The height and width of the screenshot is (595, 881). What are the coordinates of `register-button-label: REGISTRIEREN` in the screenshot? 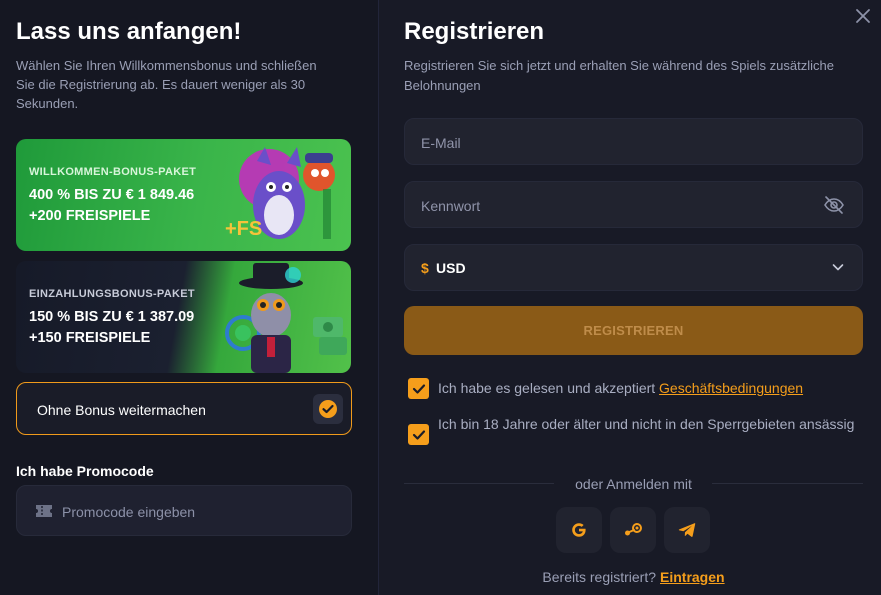 It's located at (633, 330).